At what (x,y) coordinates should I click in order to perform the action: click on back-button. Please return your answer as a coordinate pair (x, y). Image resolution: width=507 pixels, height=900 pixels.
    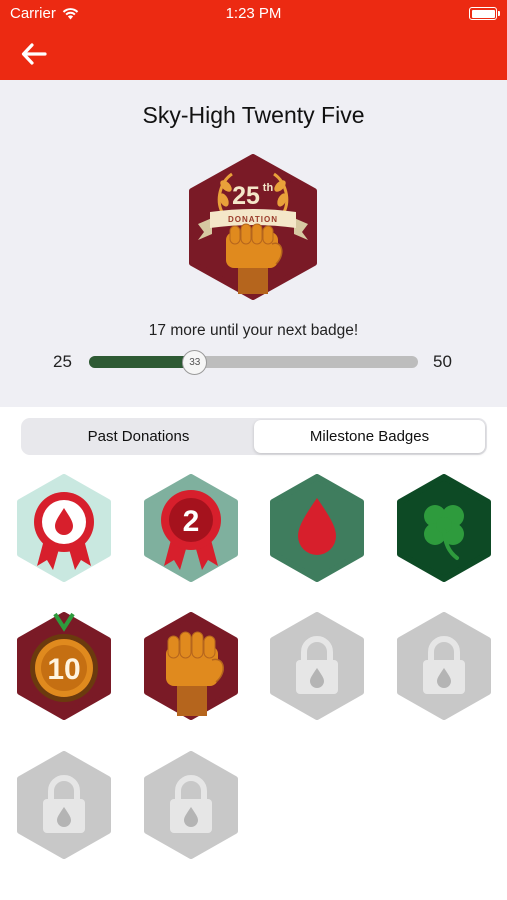
    Looking at the image, I should click on (34, 54).